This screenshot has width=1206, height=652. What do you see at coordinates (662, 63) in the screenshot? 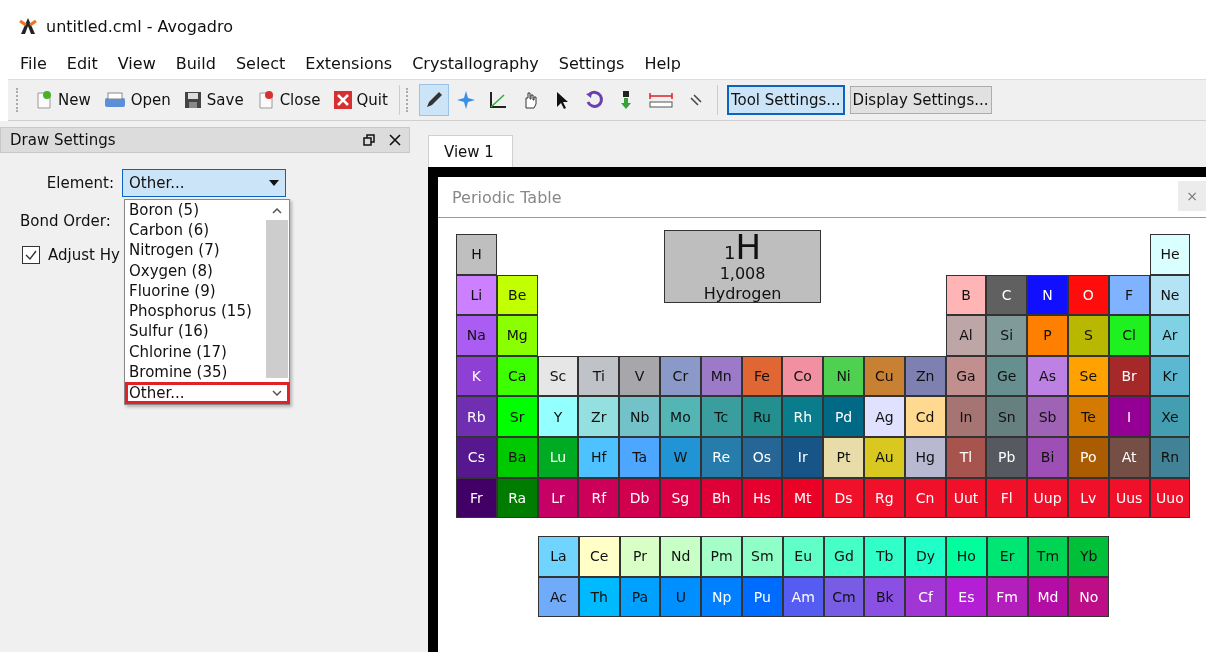
I see `menu-item: Help` at bounding box center [662, 63].